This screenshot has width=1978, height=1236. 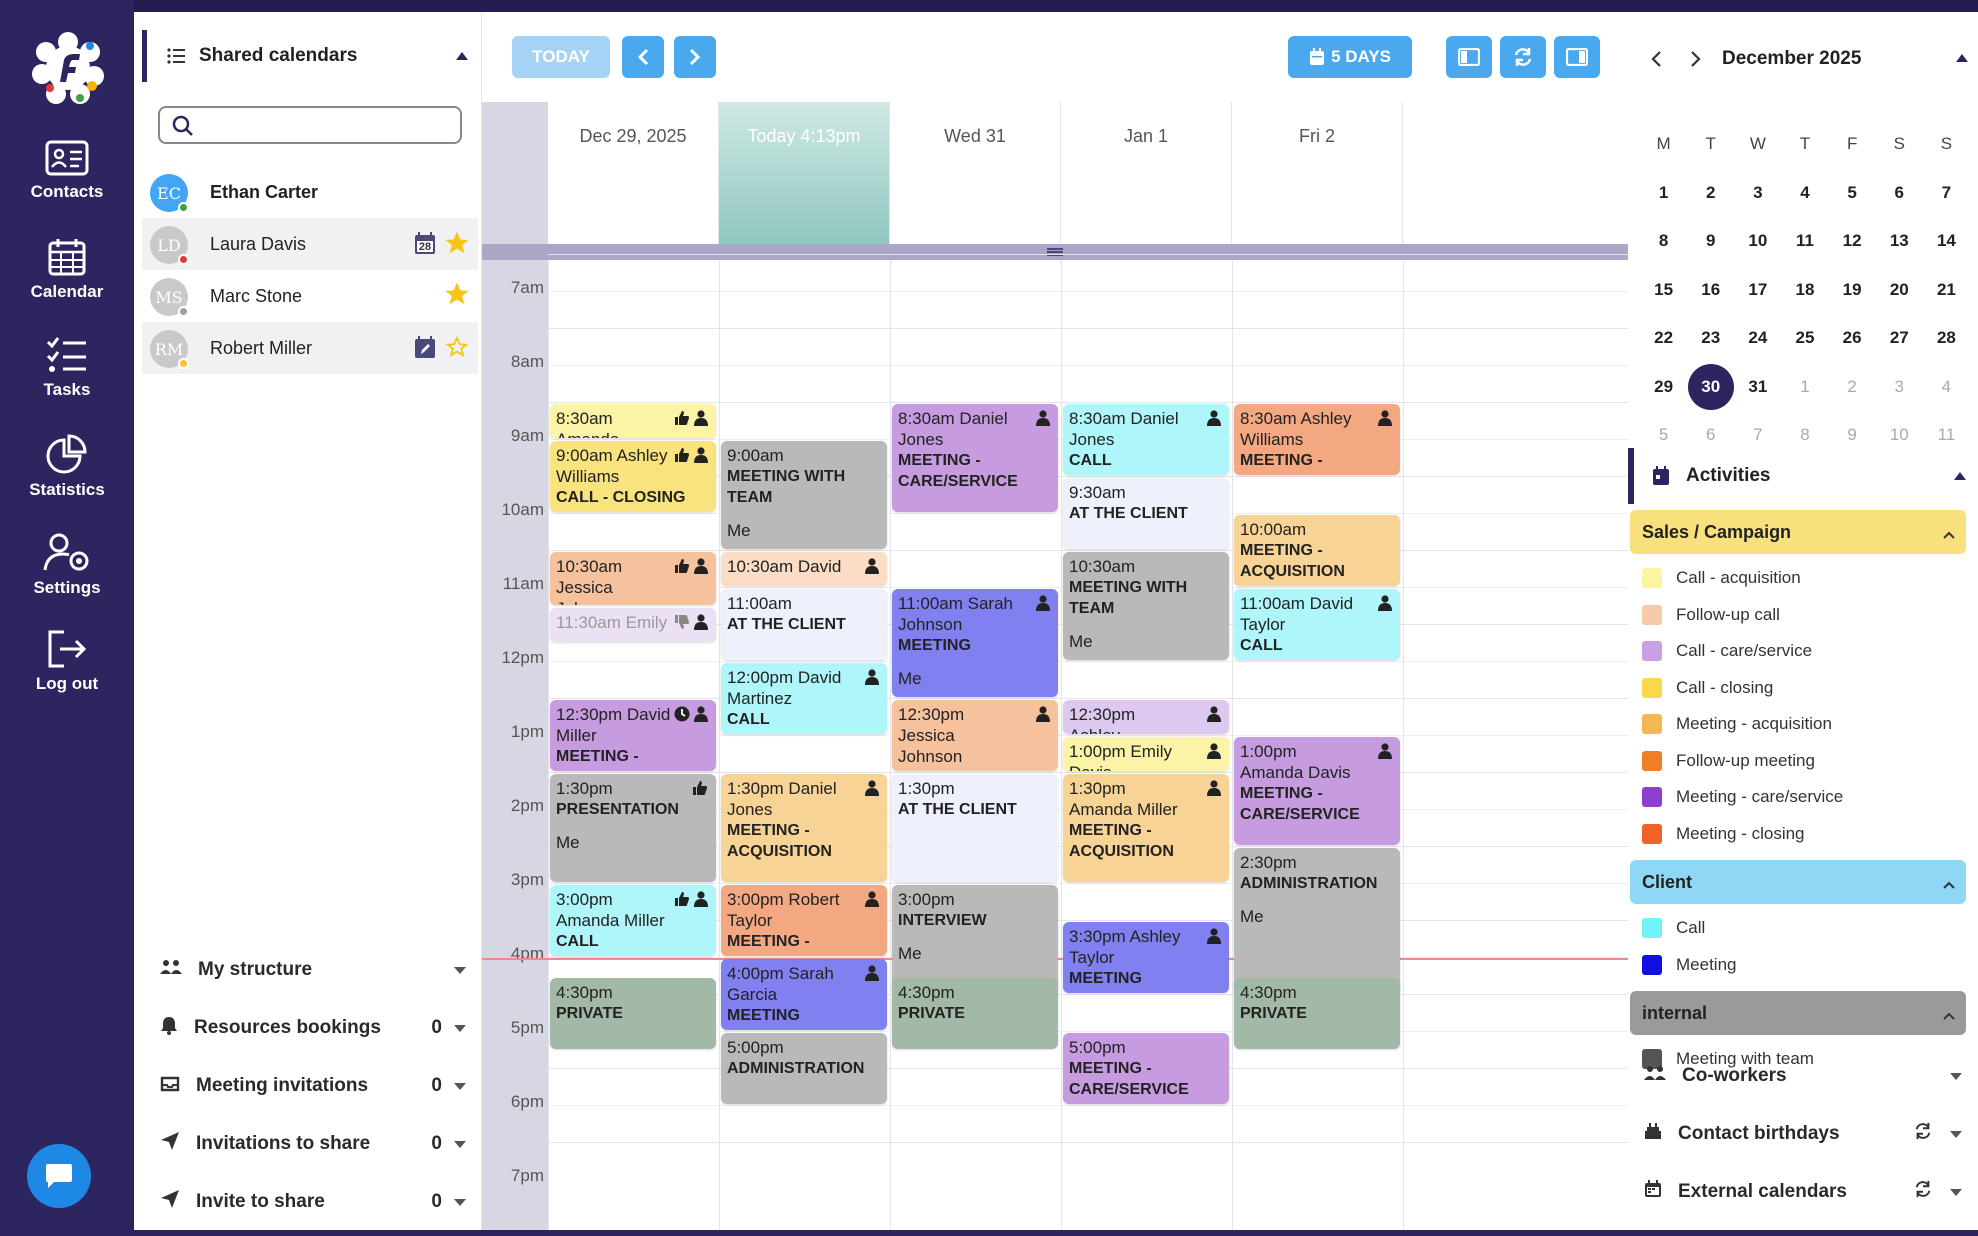 I want to click on calendar-event: 1:30pm PRESENTATION Me, so click(x=633, y=828).